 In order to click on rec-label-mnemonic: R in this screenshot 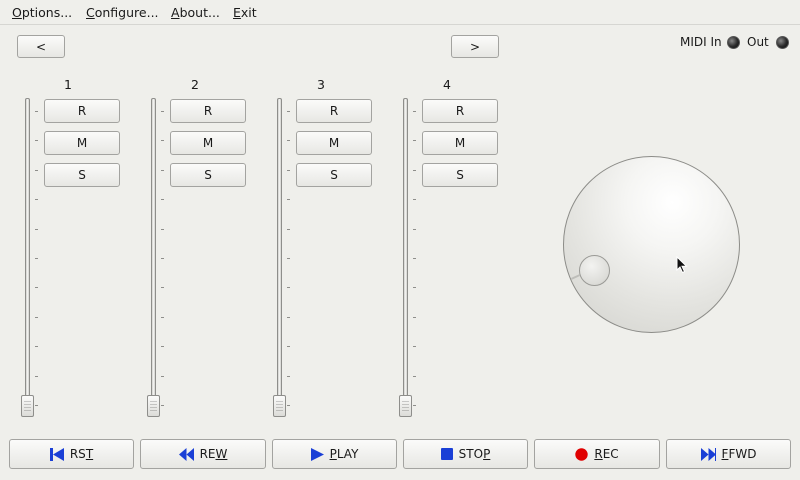, I will do `click(598, 454)`.